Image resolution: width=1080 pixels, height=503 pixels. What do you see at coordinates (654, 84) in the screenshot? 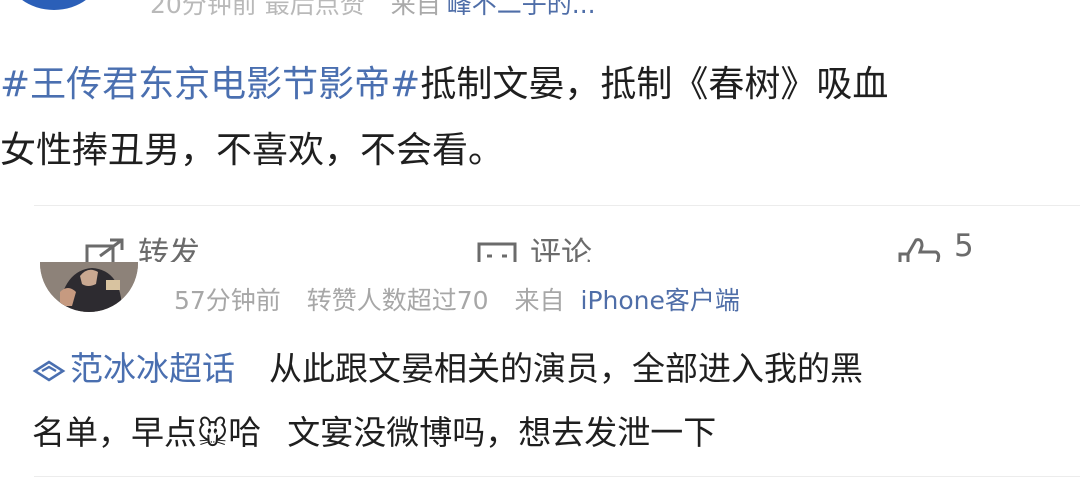
I see `post1-line1-text: 抵制文晏，抵制《春树》吸血` at bounding box center [654, 84].